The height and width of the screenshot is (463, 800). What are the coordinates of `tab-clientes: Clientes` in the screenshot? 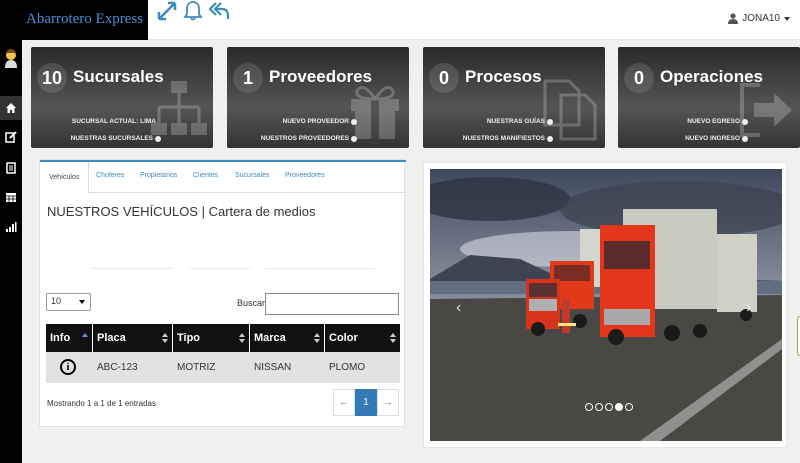 It's located at (205, 175).